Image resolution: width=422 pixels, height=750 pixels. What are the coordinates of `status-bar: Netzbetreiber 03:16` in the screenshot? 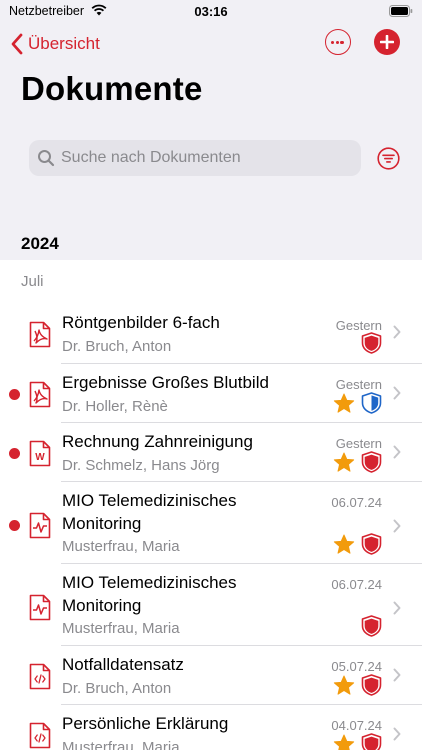 It's located at (211, 12).